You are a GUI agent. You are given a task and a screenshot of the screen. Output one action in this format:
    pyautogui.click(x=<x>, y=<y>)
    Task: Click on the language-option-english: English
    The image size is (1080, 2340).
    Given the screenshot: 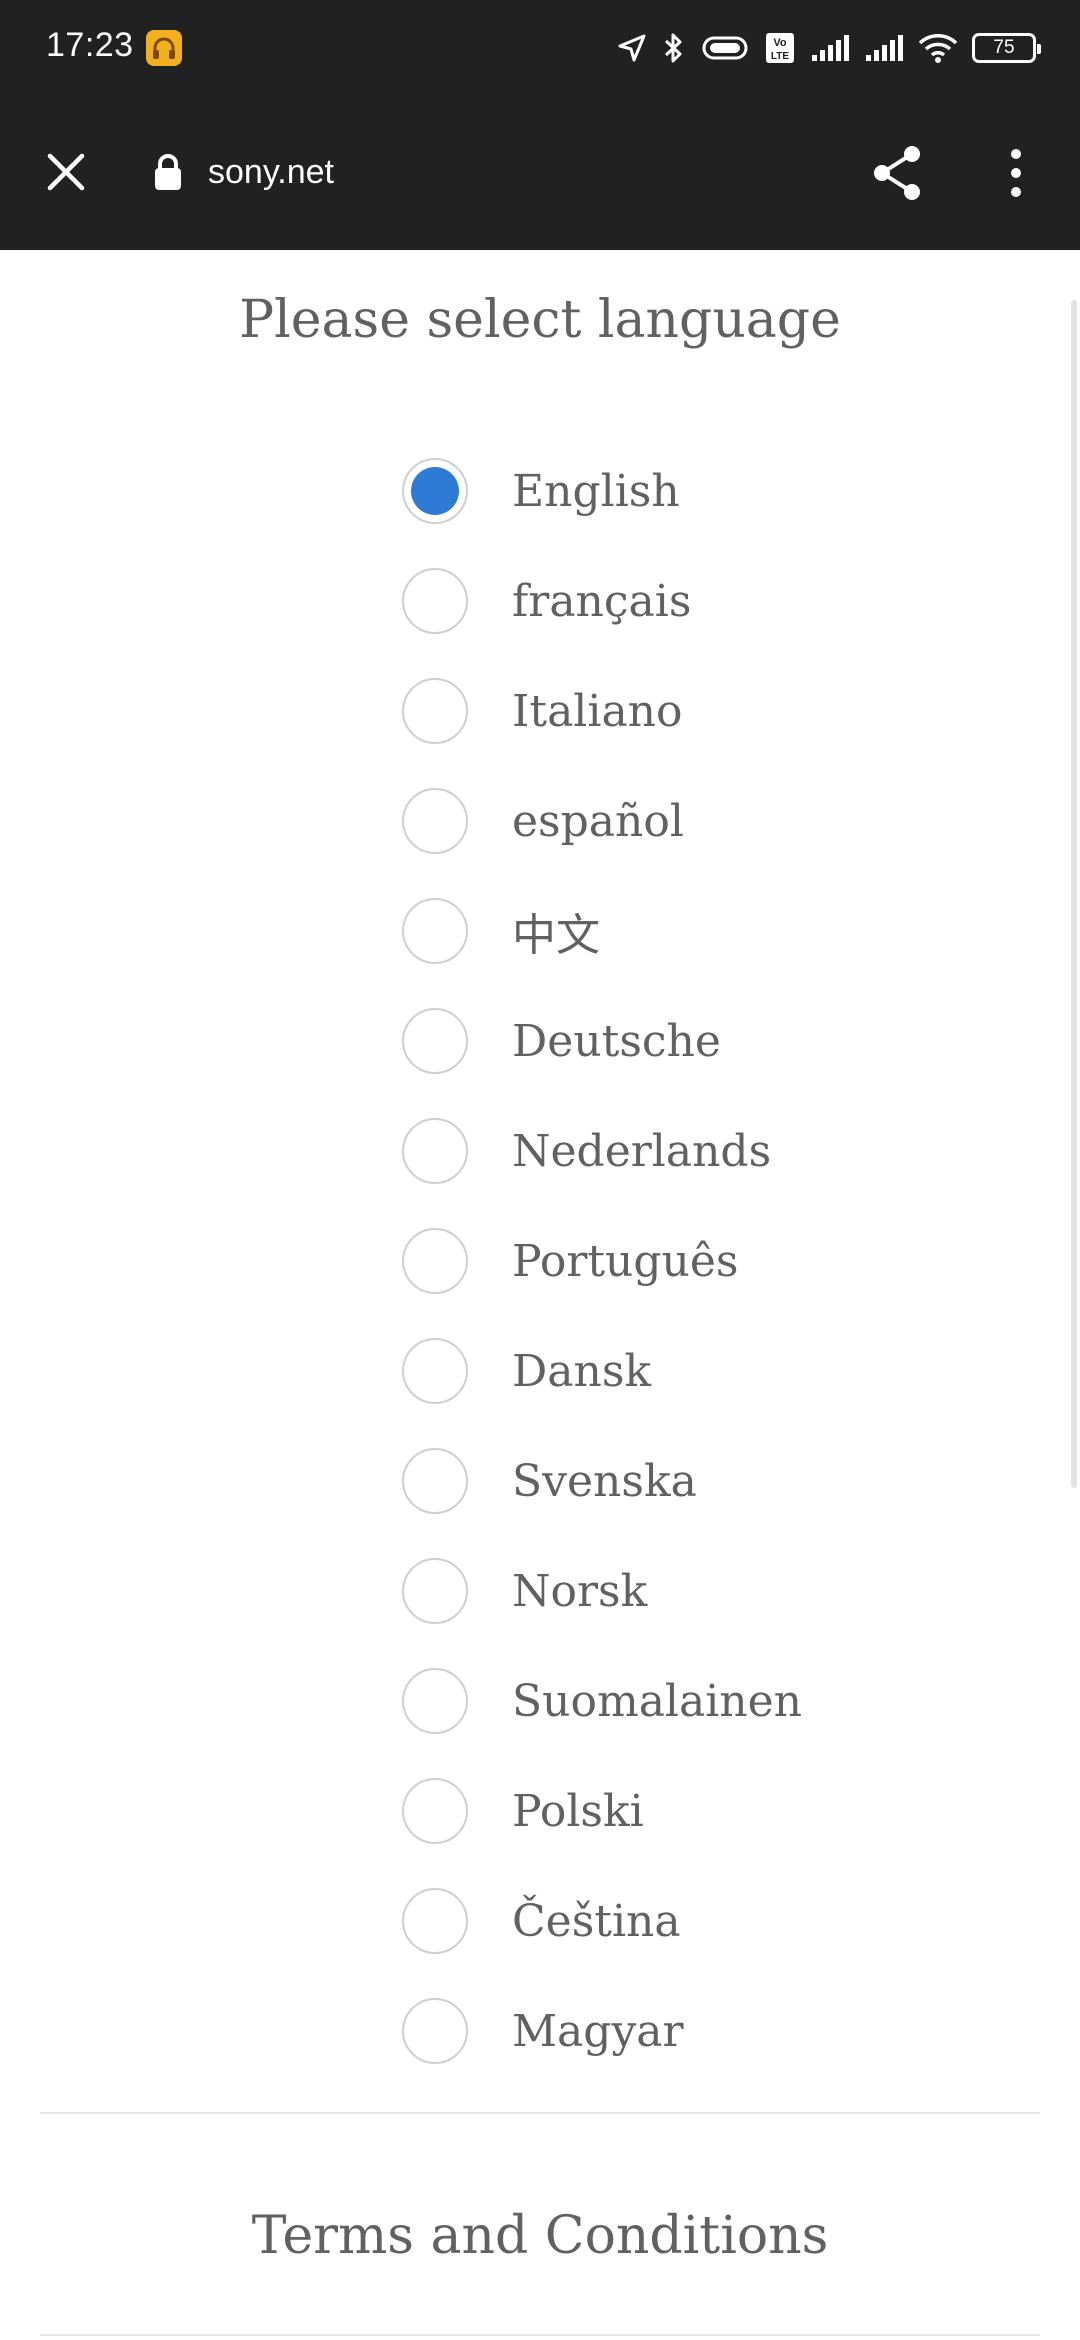 What is the action you would take?
    pyautogui.click(x=602, y=491)
    